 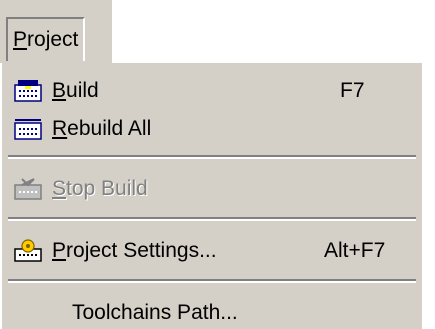 I want to click on menu-bar: Project, so click(x=56, y=31).